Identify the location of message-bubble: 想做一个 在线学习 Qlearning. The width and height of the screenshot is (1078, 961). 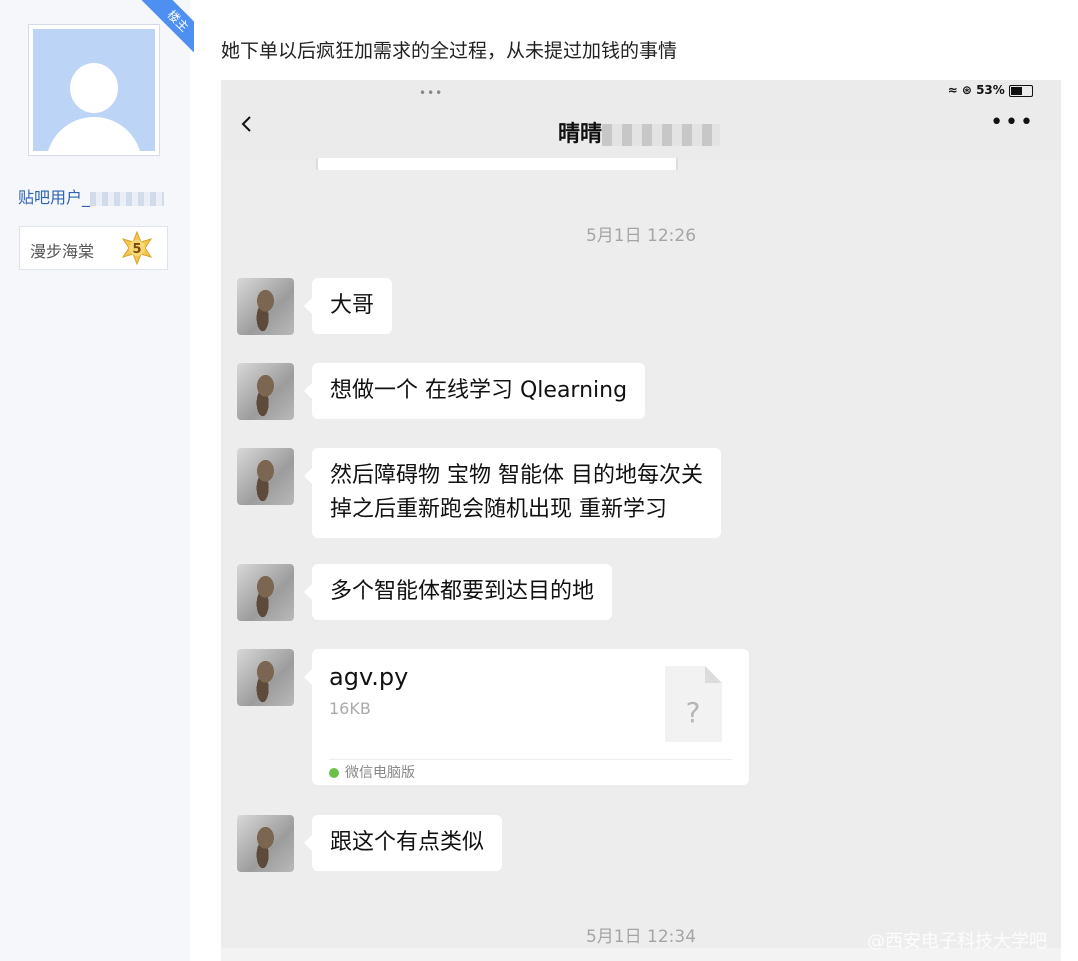
(474, 391).